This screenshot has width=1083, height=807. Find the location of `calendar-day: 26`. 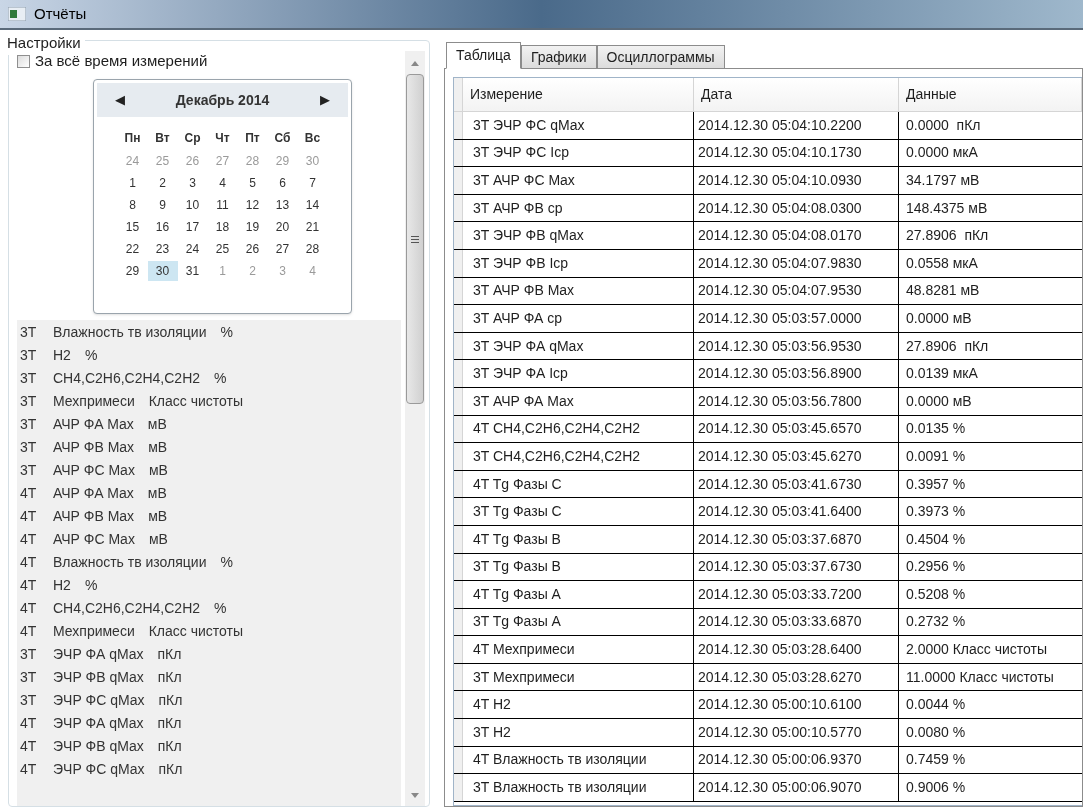

calendar-day: 26 is located at coordinates (252, 249).